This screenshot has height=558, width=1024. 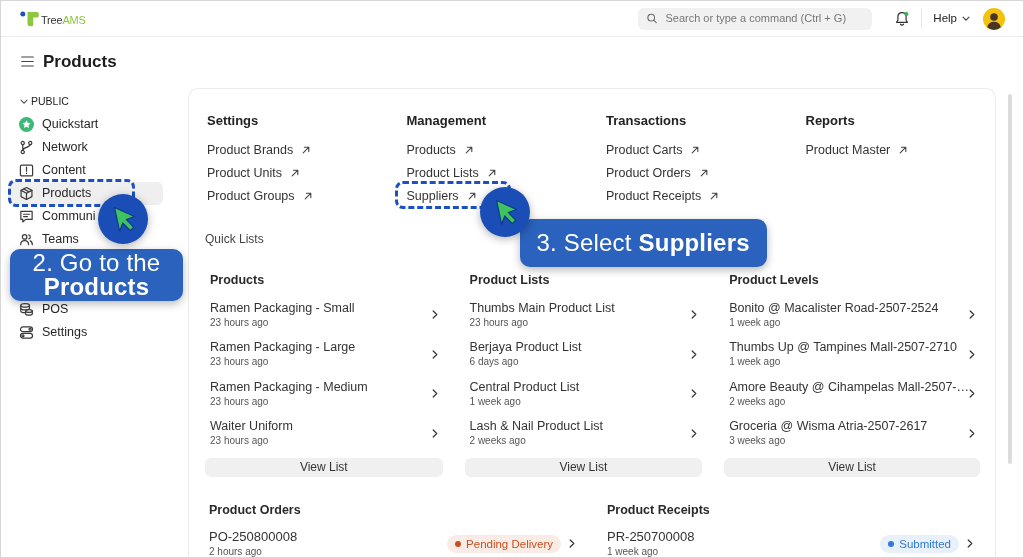 What do you see at coordinates (536, 426) in the screenshot?
I see `list-item-link: Lash & Nail Product List` at bounding box center [536, 426].